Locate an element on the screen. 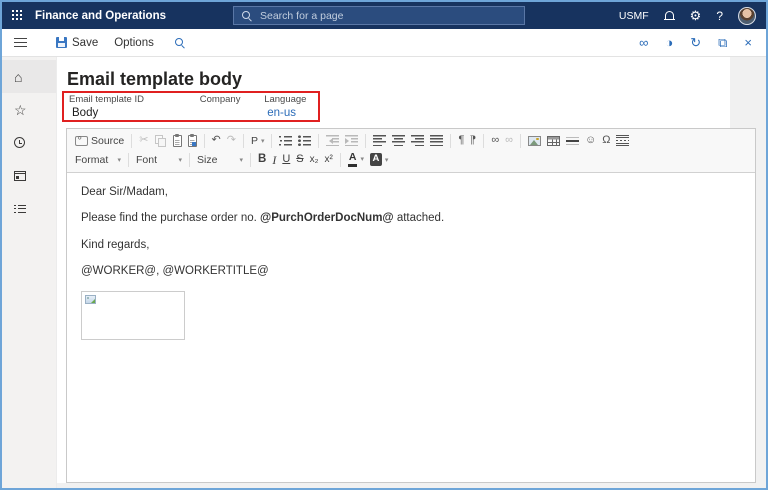 The height and width of the screenshot is (490, 768). italic-button: I is located at coordinates (274, 160).